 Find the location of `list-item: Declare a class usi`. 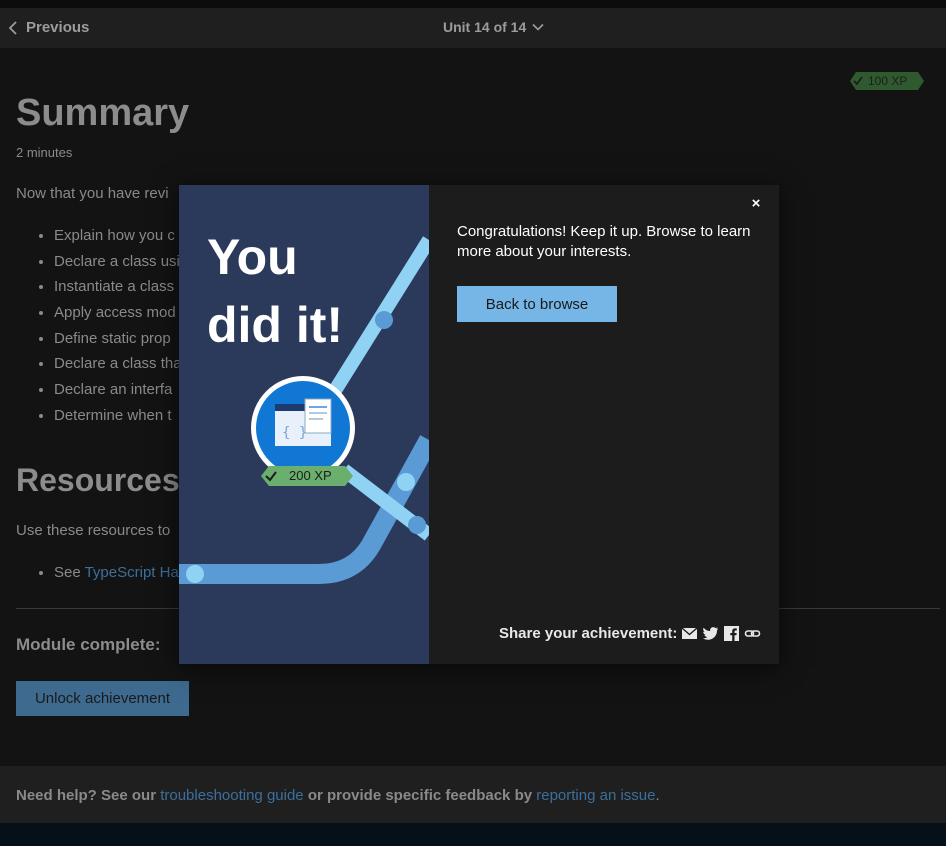

list-item: Declare a class usi is located at coordinates (118, 265).